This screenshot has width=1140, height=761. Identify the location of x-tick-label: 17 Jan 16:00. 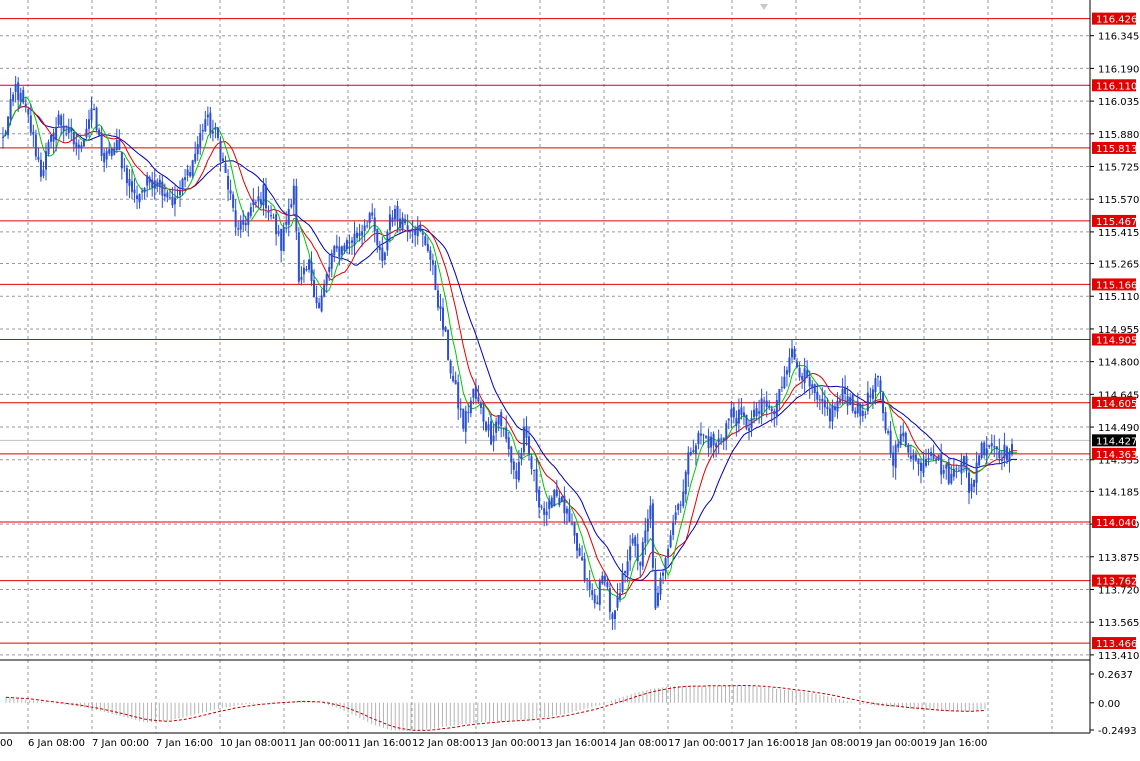
(763, 743).